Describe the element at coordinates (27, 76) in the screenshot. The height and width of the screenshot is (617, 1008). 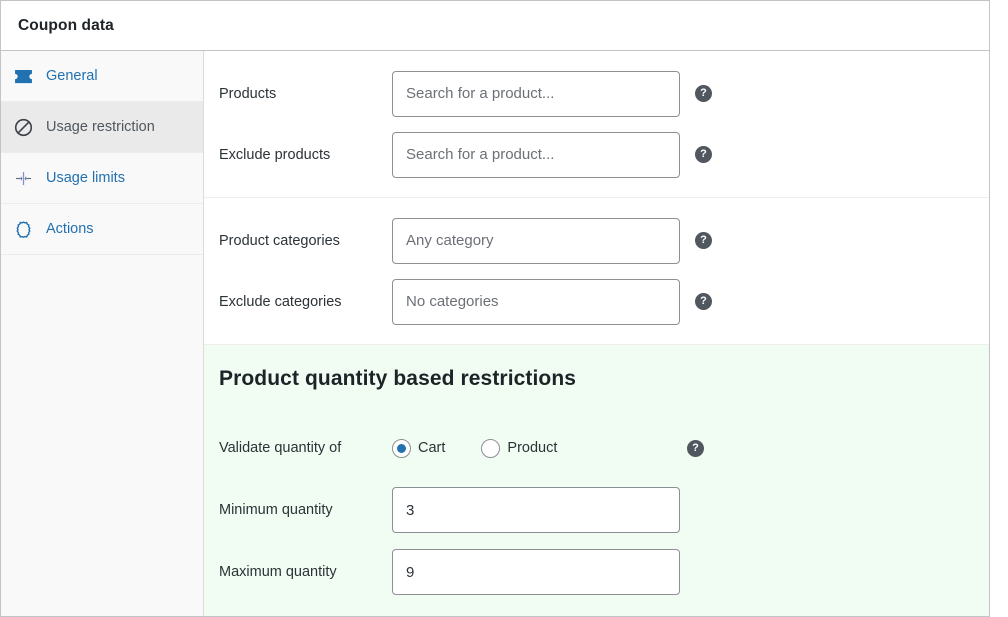
I see `ticket-icon` at that location.